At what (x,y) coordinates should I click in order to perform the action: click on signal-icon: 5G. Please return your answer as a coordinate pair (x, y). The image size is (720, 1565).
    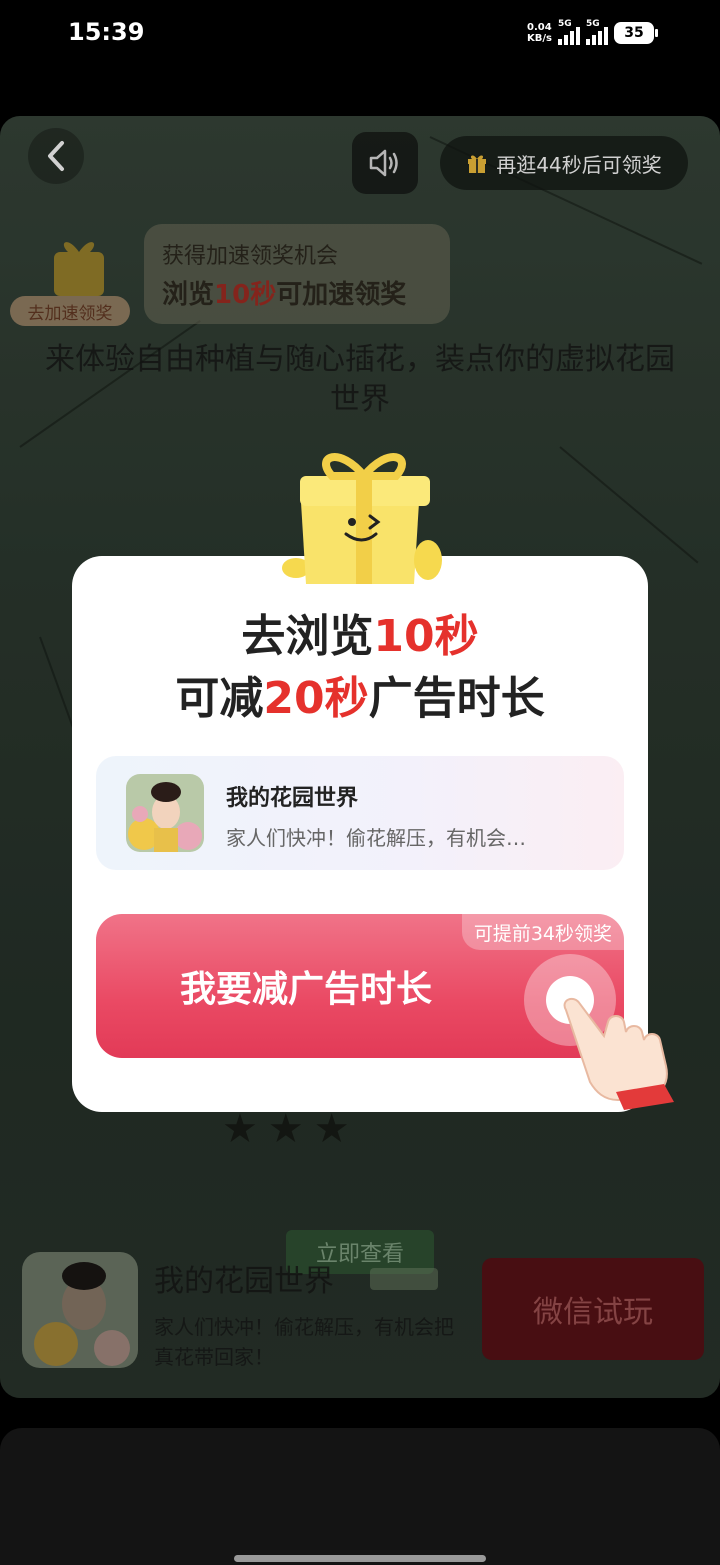
    Looking at the image, I should click on (569, 32).